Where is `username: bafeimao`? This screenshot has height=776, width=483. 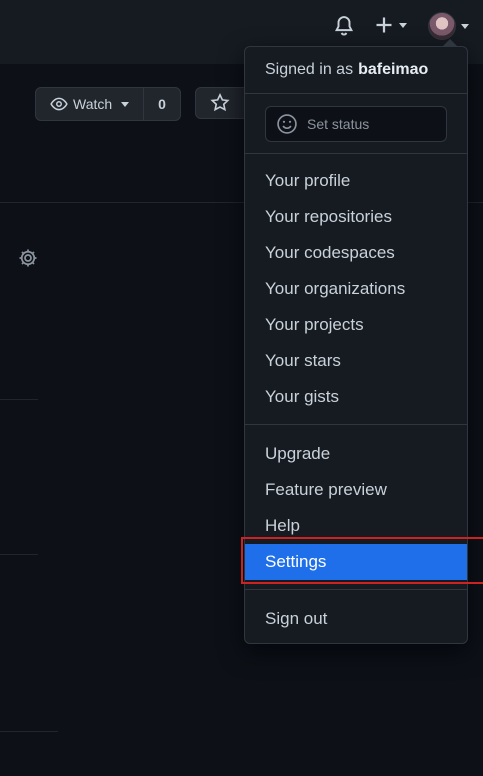 username: bafeimao is located at coordinates (393, 70).